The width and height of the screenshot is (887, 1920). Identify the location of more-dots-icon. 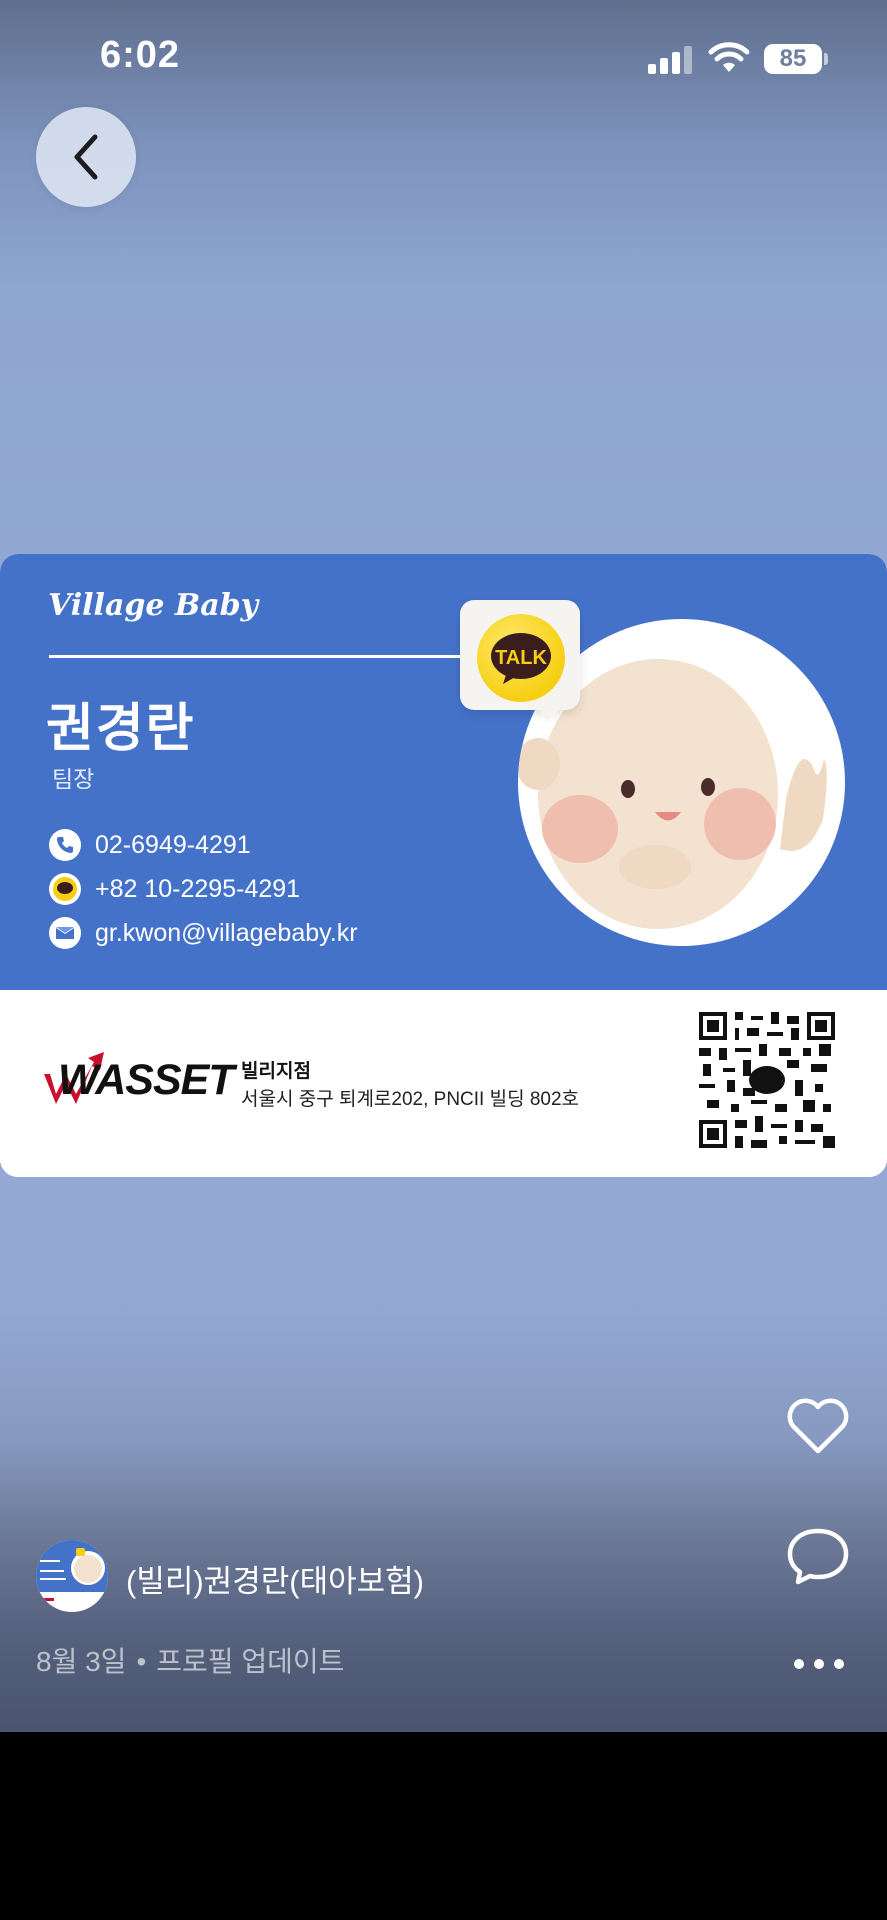
(819, 1664).